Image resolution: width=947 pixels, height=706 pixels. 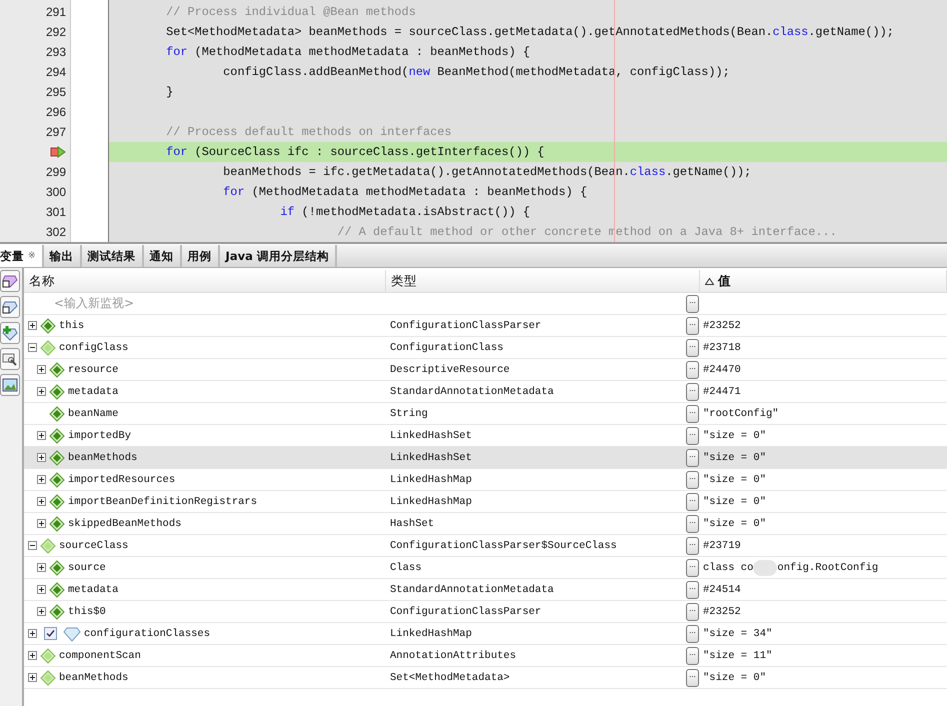 I want to click on tree-row: beanMethods LinkedHashSet ... "size = 0", so click(x=485, y=458).